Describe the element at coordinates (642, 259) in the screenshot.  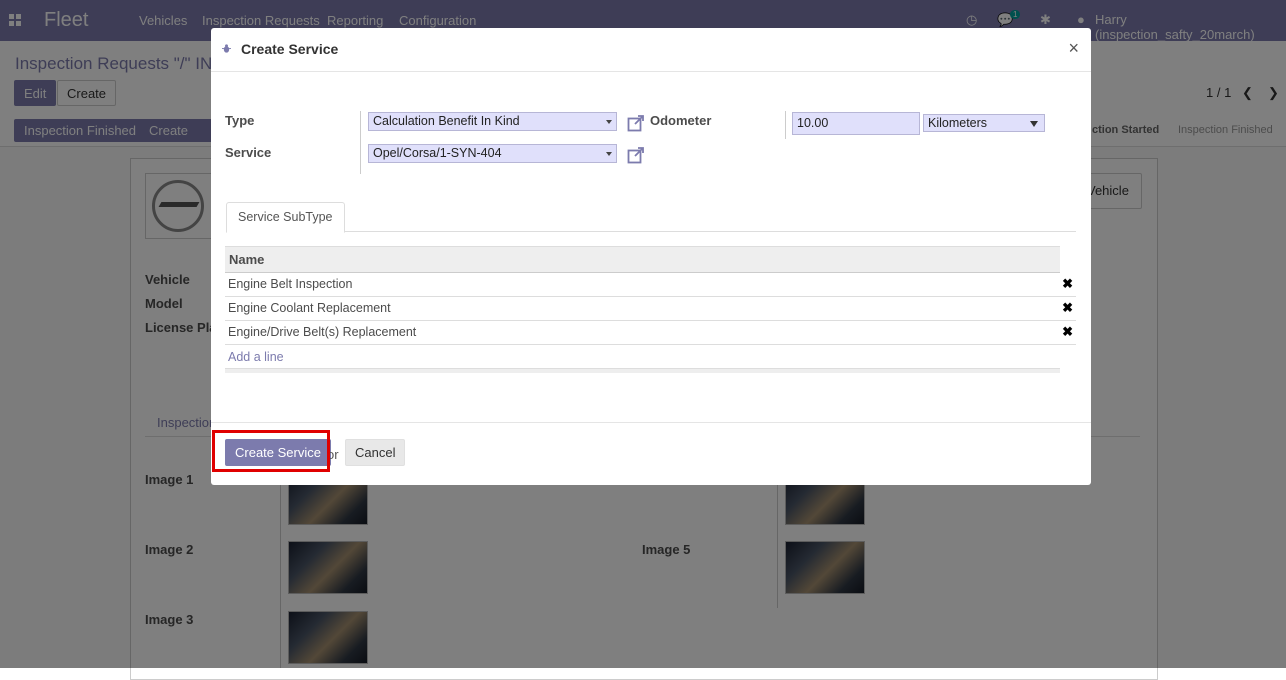
I see `table-header: Name` at that location.